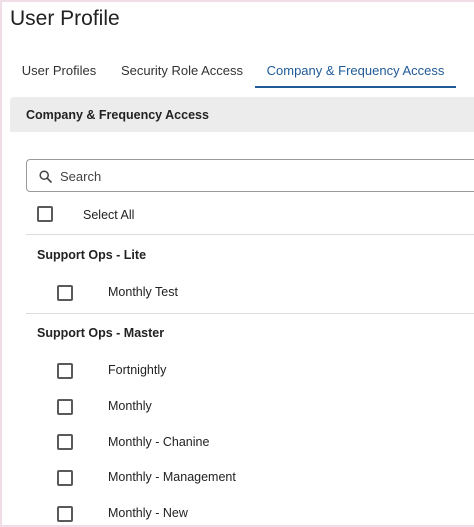  What do you see at coordinates (65, 293) in the screenshot?
I see `checkbox-monthly-test` at bounding box center [65, 293].